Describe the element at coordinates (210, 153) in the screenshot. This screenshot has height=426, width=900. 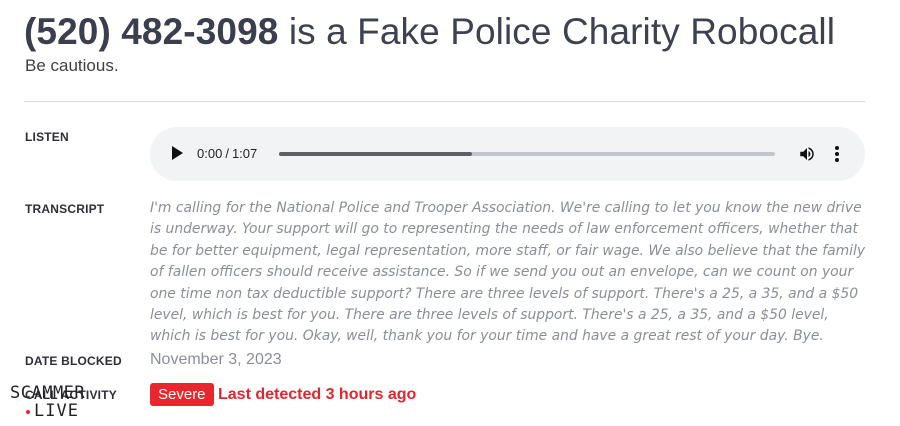
I see `current-time: 0:00` at that location.